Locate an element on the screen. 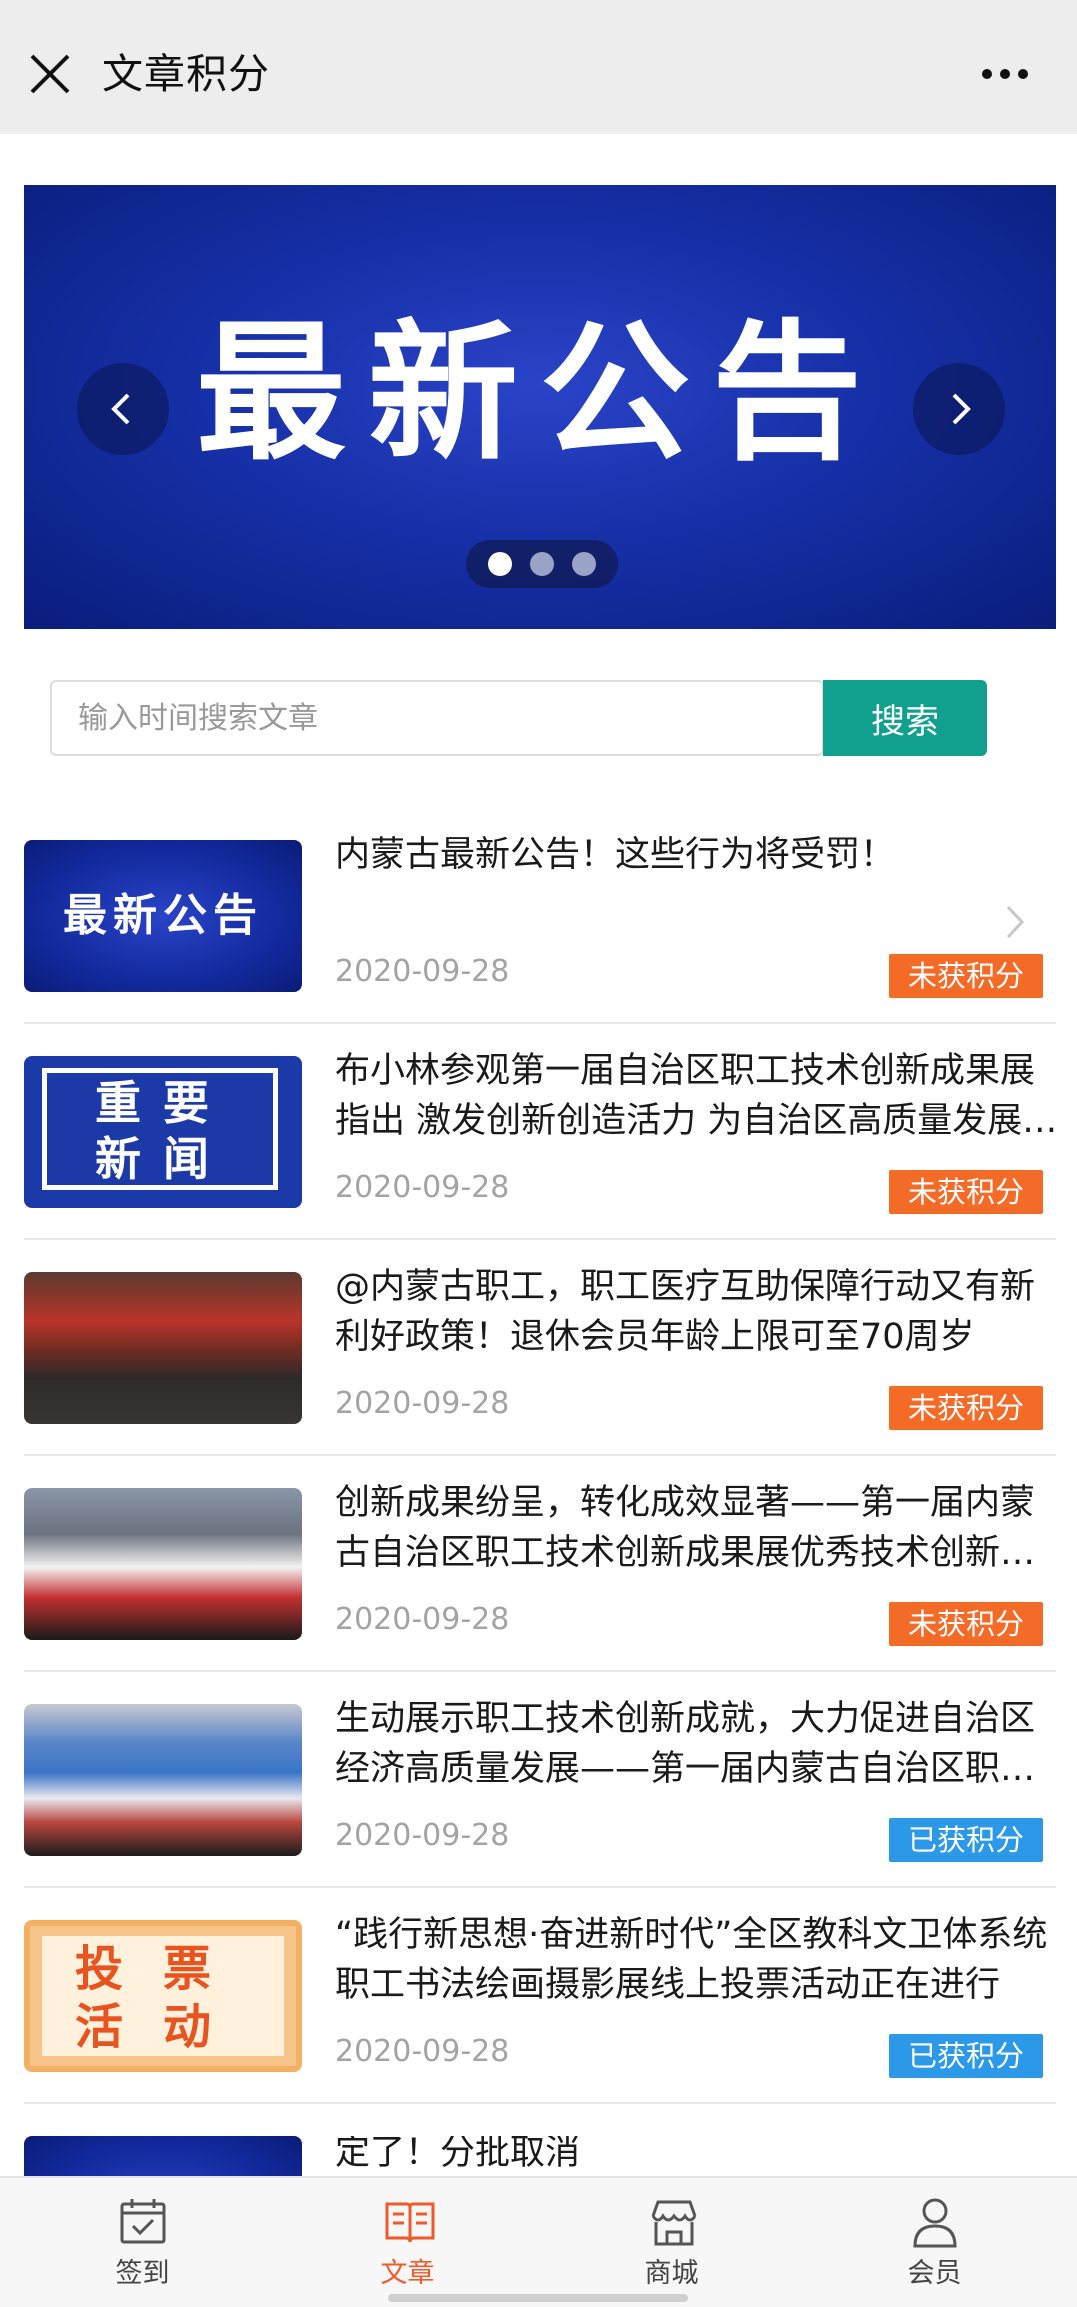 The width and height of the screenshot is (1077, 2307). article-thumbnail: 最新公告 is located at coordinates (163, 916).